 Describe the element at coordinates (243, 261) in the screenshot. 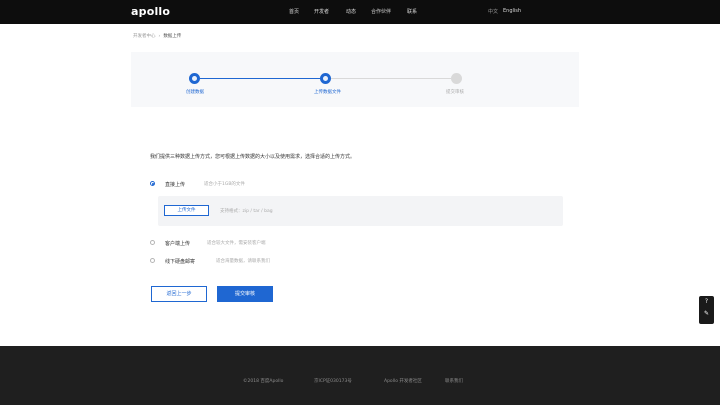

I see `offline-mail-hint: 适合海量数据，请联系我们` at that location.